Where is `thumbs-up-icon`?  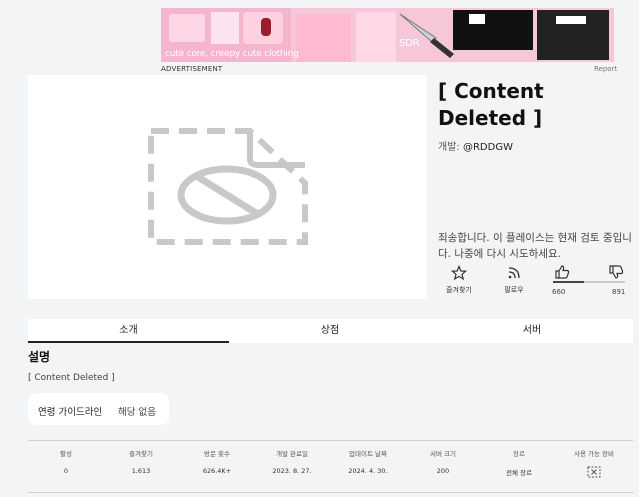
thumbs-up-icon is located at coordinates (562, 272).